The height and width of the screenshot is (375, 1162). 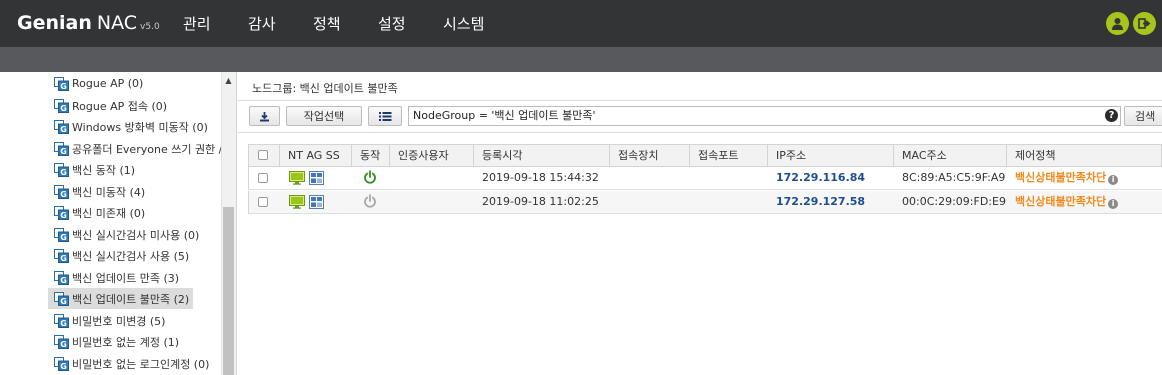 I want to click on tree-item-label: Windows 방화벽 미동작 (0), so click(x=140, y=127).